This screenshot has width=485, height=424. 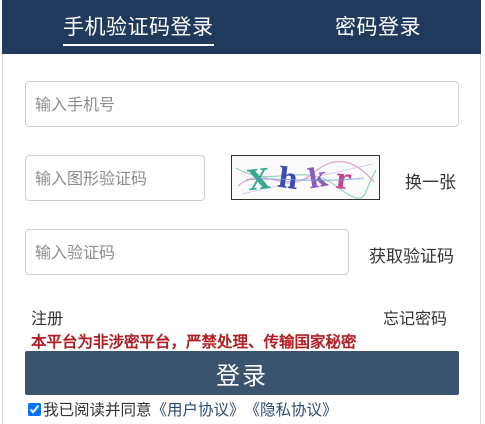 I want to click on get-sms-code-button: 获取验证码, so click(x=411, y=254).